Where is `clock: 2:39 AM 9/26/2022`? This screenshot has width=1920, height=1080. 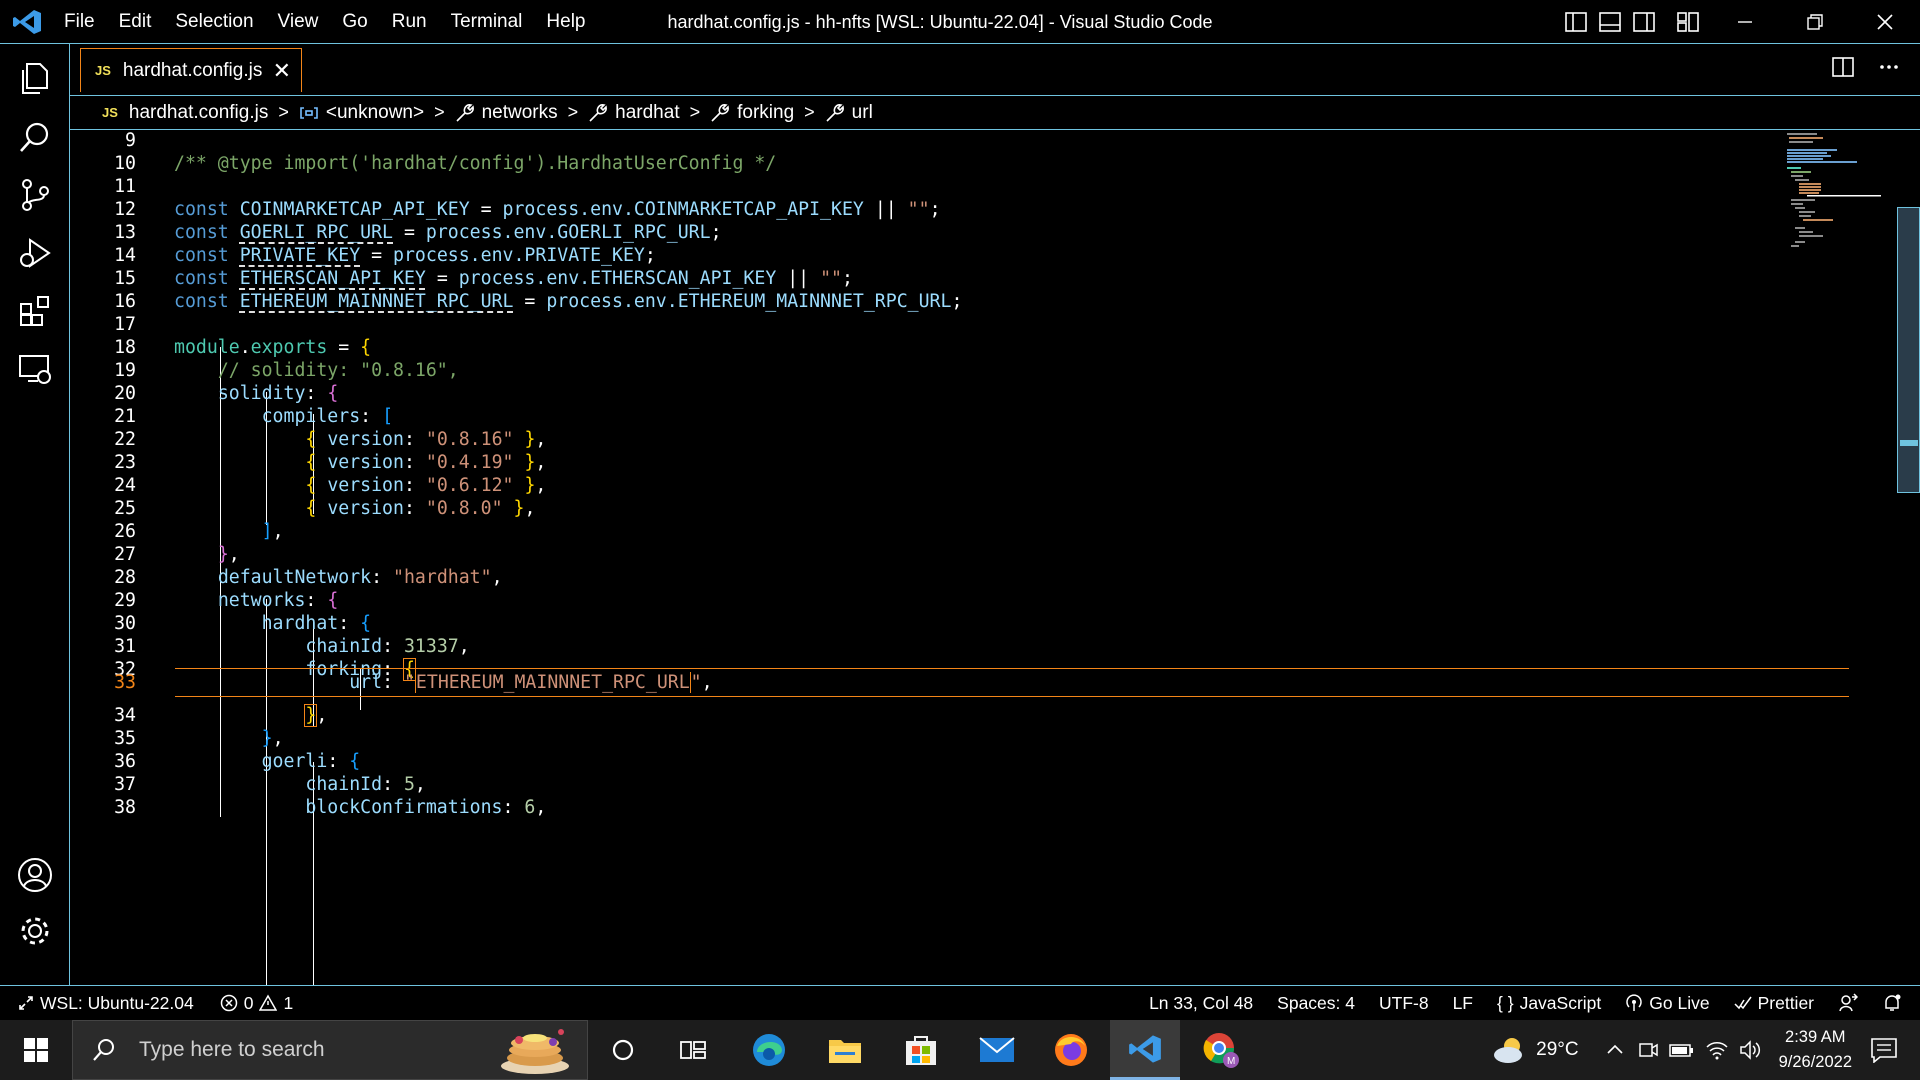 clock: 2:39 AM 9/26/2022 is located at coordinates (1815, 1050).